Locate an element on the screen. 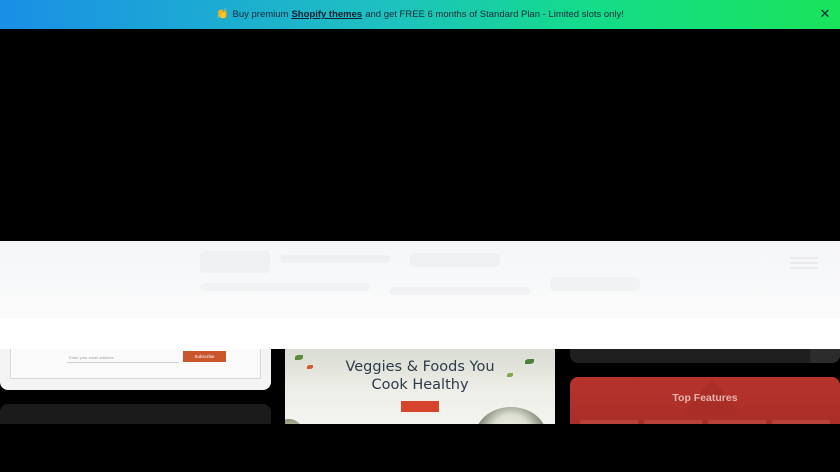 The height and width of the screenshot is (472, 840). bottom-overlay is located at coordinates (420, 448).